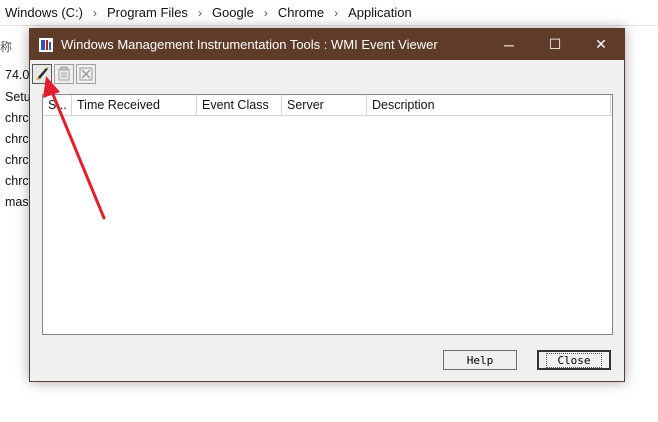 This screenshot has width=658, height=422. I want to click on breadcrumb-item: Google, so click(233, 12).